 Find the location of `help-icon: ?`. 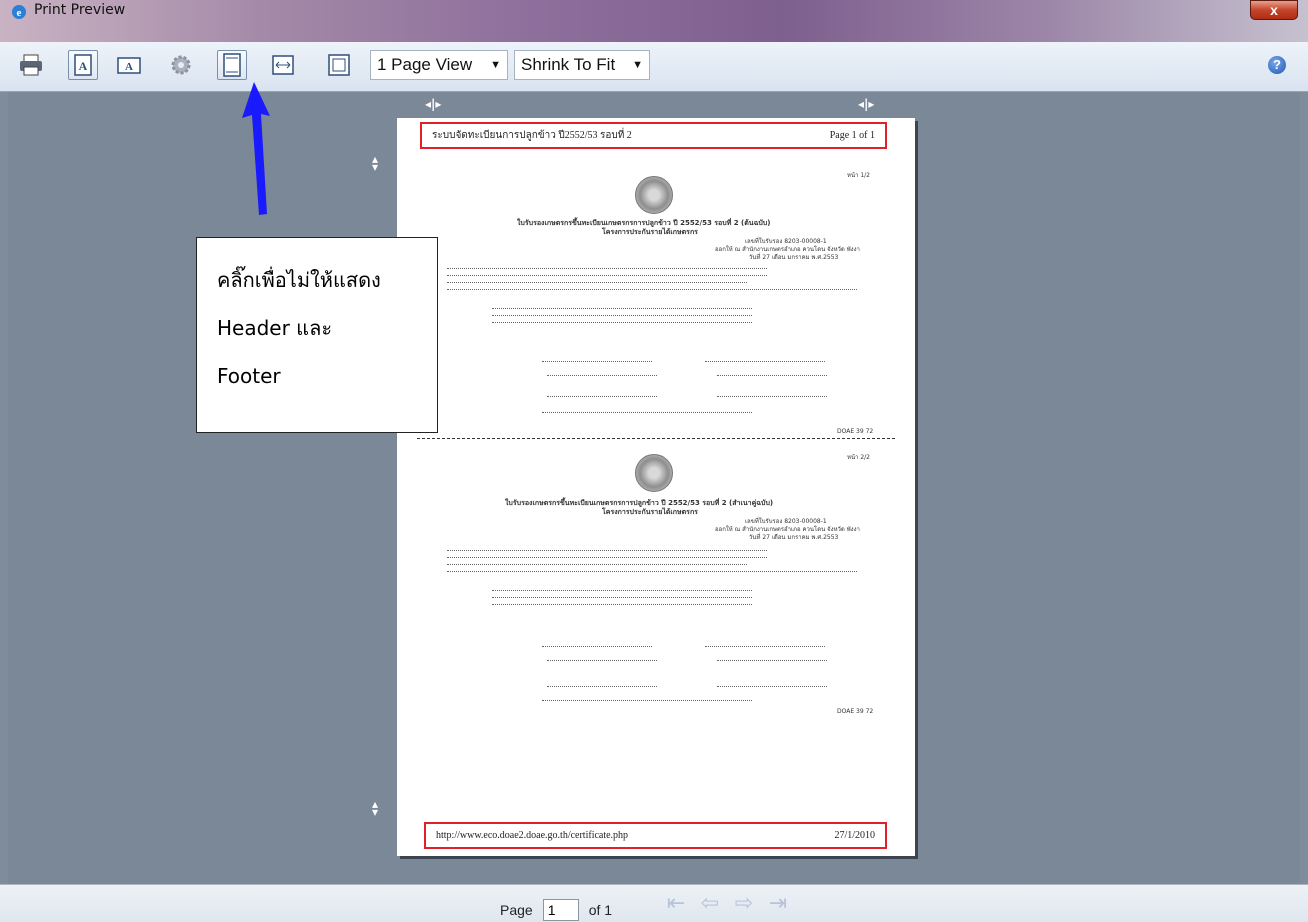

help-icon: ? is located at coordinates (1277, 65).